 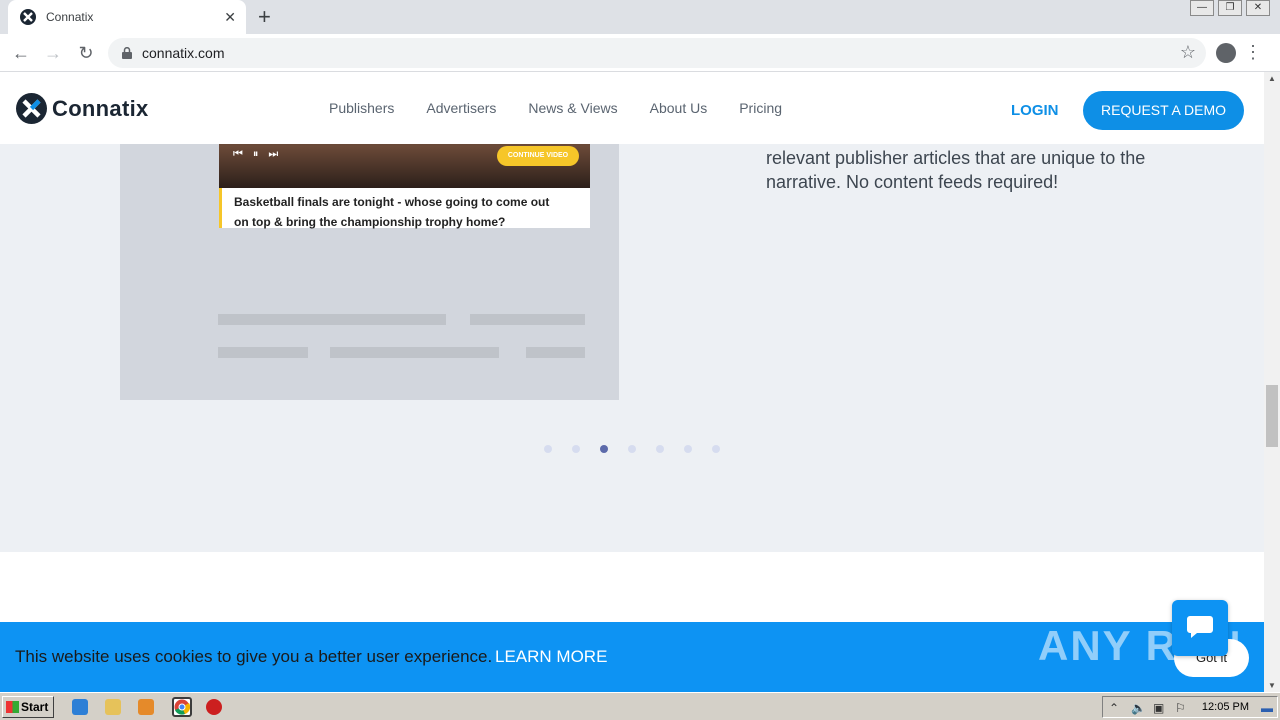 What do you see at coordinates (538, 156) in the screenshot?
I see `continue-video-button: CONTINUE VIDEO` at bounding box center [538, 156].